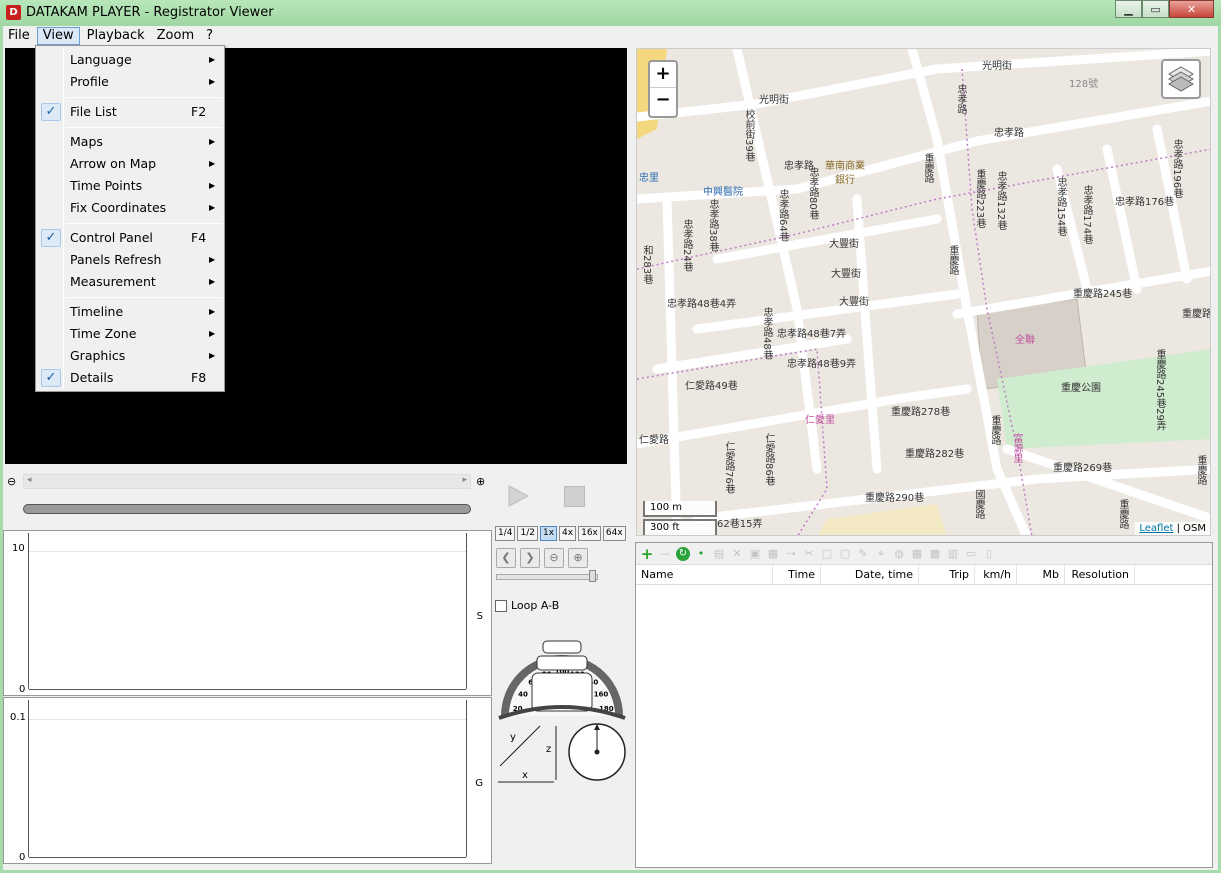  What do you see at coordinates (1128, 9) in the screenshot?
I see `minimize-button: ▁` at bounding box center [1128, 9].